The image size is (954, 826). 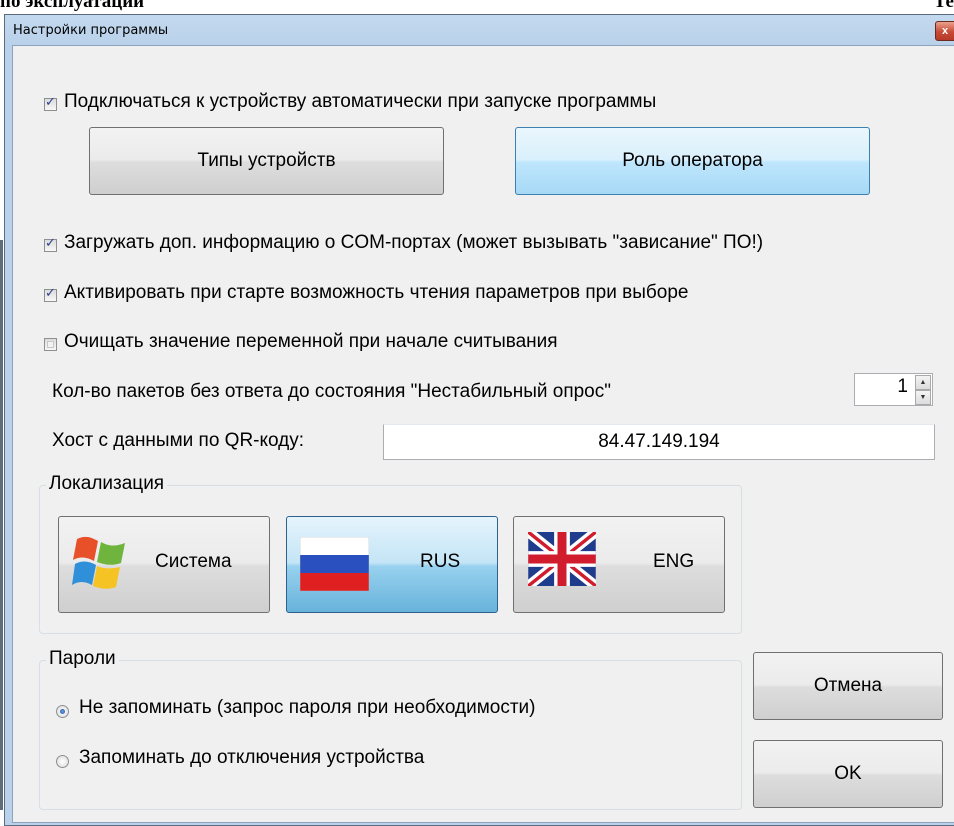 I want to click on qr-host-field: 84.47.149.194, so click(x=659, y=442).